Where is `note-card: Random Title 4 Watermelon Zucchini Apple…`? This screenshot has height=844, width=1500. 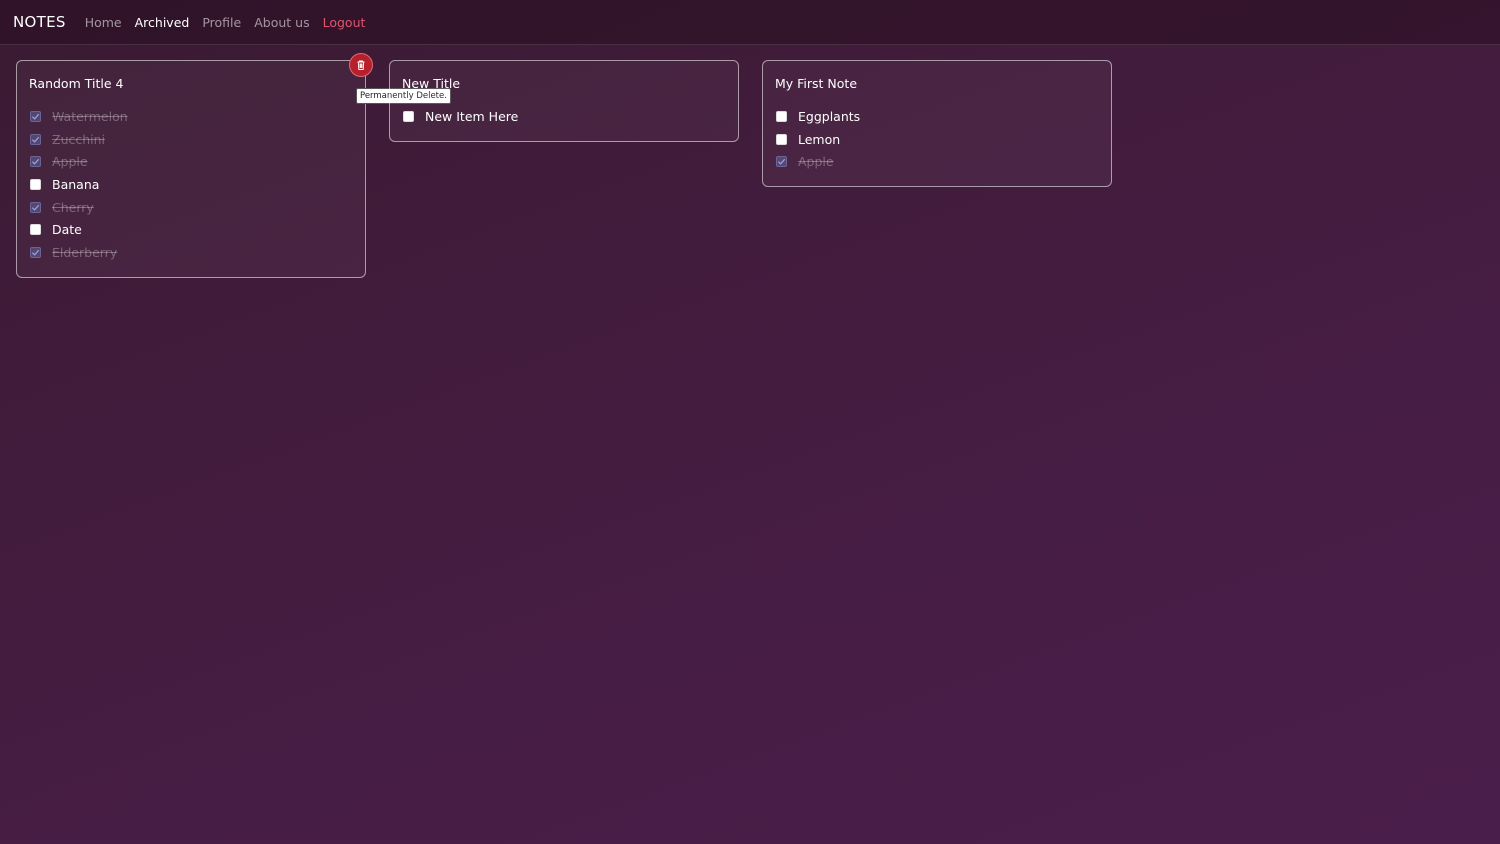 note-card: Random Title 4 Watermelon Zucchini Apple… is located at coordinates (191, 169).